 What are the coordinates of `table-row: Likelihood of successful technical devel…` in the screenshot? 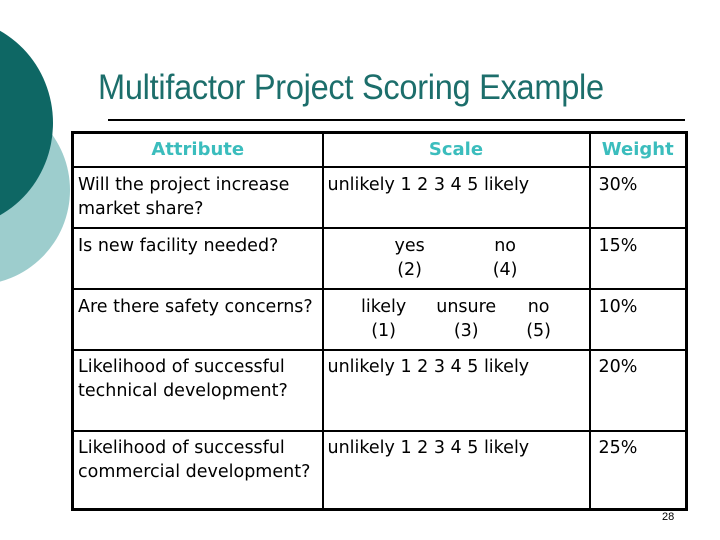 It's located at (379, 390).